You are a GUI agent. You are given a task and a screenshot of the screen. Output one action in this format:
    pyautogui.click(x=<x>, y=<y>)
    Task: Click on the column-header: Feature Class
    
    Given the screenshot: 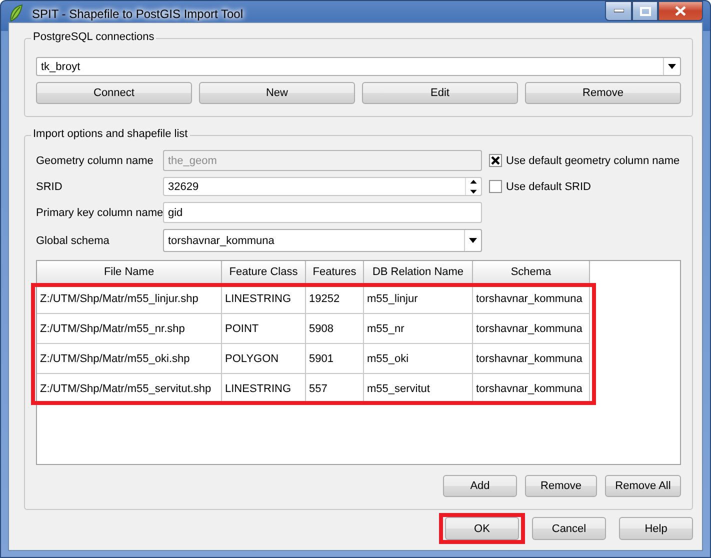 What is the action you would take?
    pyautogui.click(x=264, y=272)
    